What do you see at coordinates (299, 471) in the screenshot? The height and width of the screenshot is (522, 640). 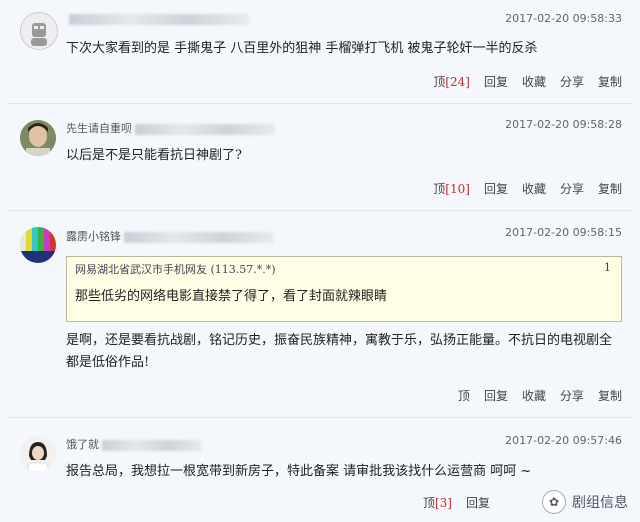 I see `comment-text: 报告总局，我想拉一根宽带到新房子，特此备案 请审批我该找什么运营商 呵呵 ~` at bounding box center [299, 471].